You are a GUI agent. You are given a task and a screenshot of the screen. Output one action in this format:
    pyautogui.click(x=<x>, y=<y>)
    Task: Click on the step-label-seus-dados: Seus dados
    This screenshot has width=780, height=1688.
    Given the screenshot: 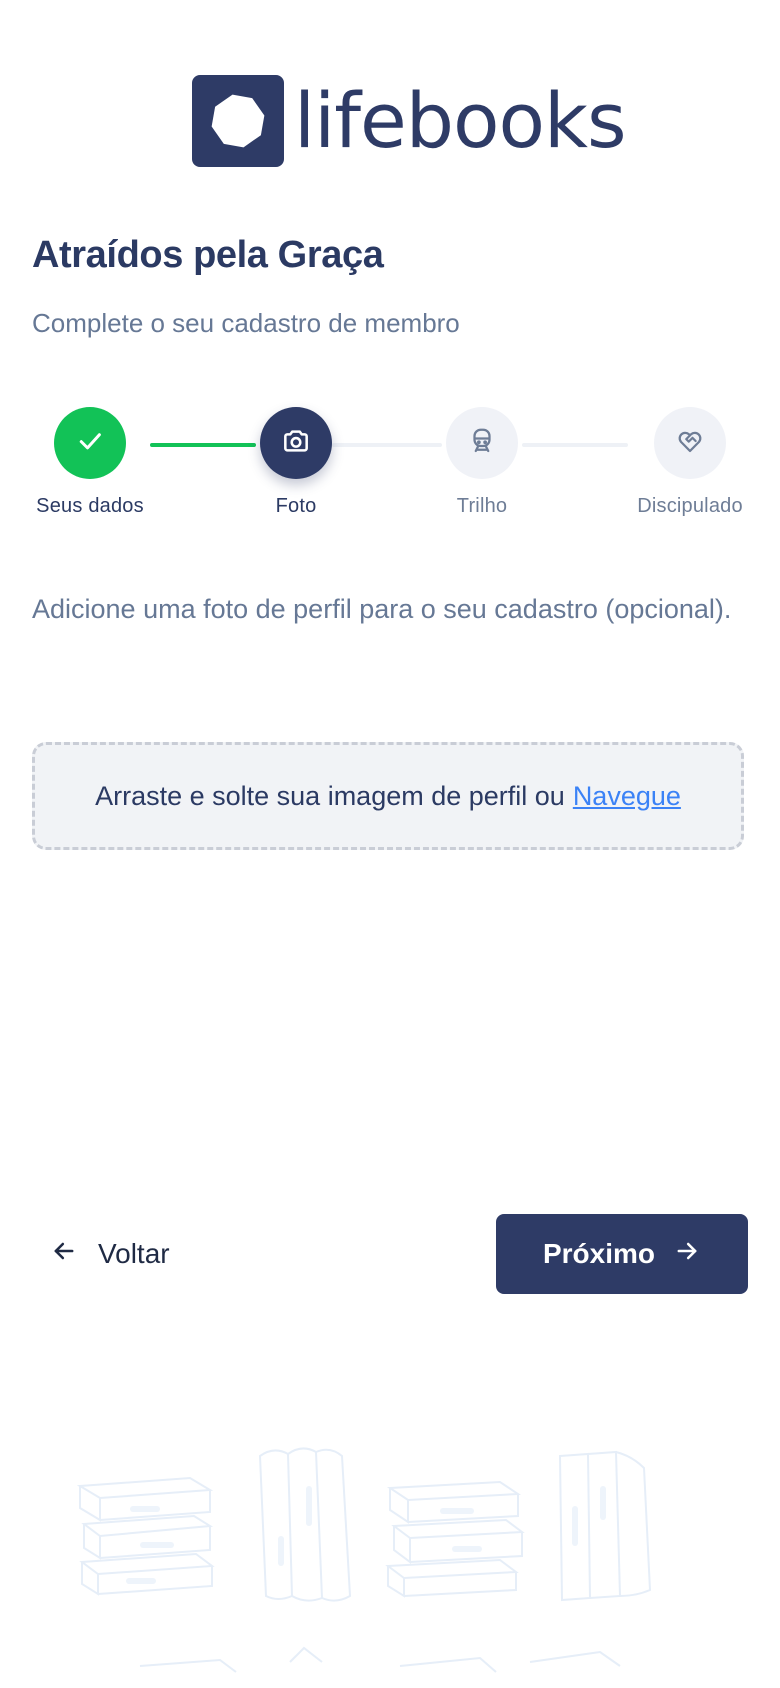 What is the action you would take?
    pyautogui.click(x=90, y=506)
    